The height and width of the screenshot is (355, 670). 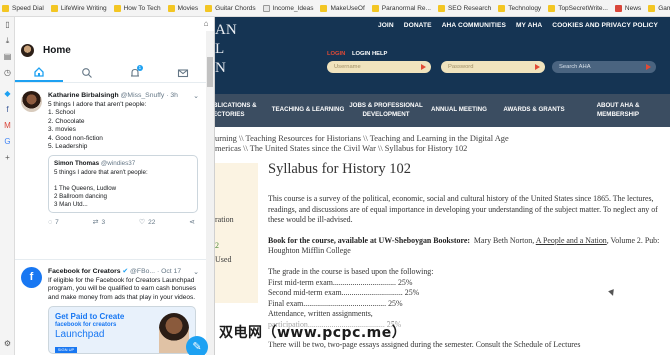 I want to click on password-field: Password, so click(x=493, y=67).